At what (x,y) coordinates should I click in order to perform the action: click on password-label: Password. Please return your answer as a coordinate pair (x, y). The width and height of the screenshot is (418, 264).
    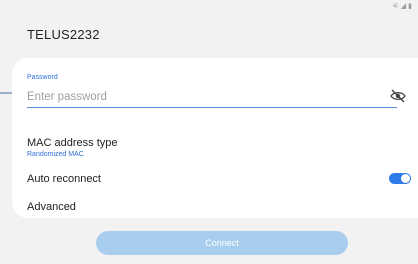
    Looking at the image, I should click on (42, 77).